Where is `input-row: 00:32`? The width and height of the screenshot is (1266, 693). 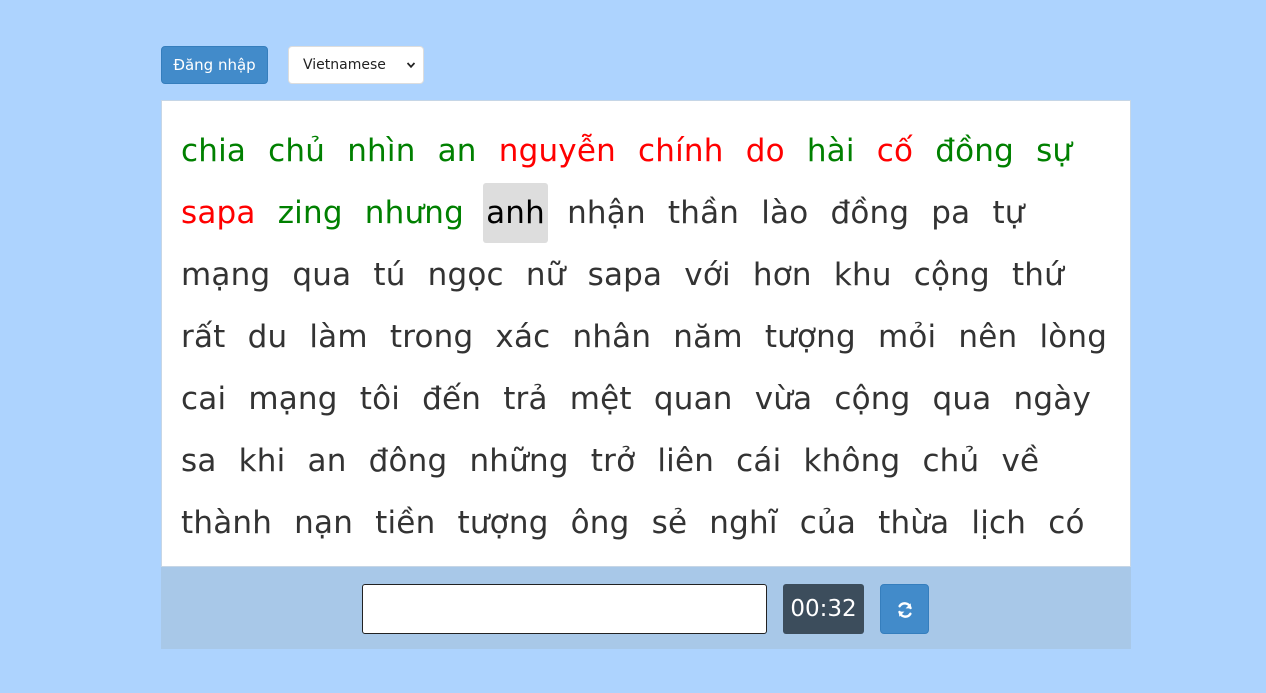 input-row: 00:32 is located at coordinates (646, 608).